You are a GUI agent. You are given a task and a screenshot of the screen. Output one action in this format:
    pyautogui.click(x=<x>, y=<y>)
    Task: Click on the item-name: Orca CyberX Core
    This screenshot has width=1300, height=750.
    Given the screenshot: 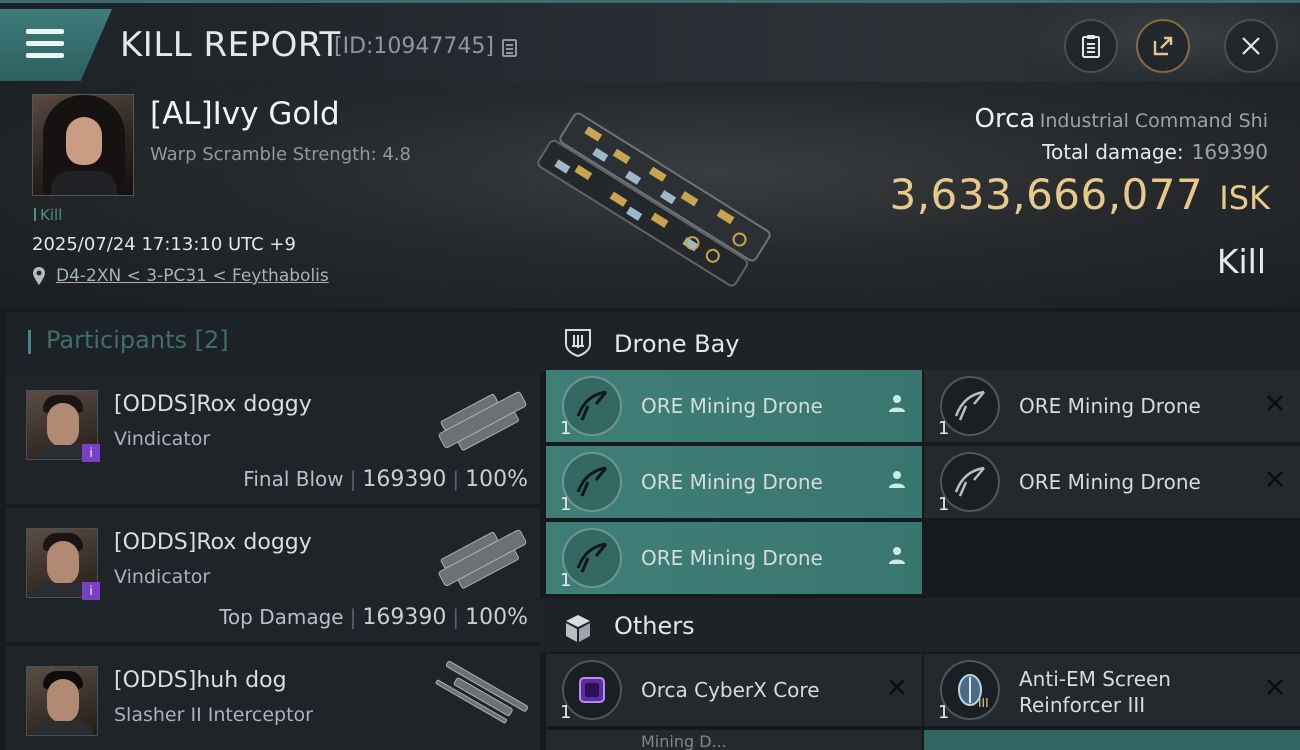 What is the action you would take?
    pyautogui.click(x=730, y=690)
    